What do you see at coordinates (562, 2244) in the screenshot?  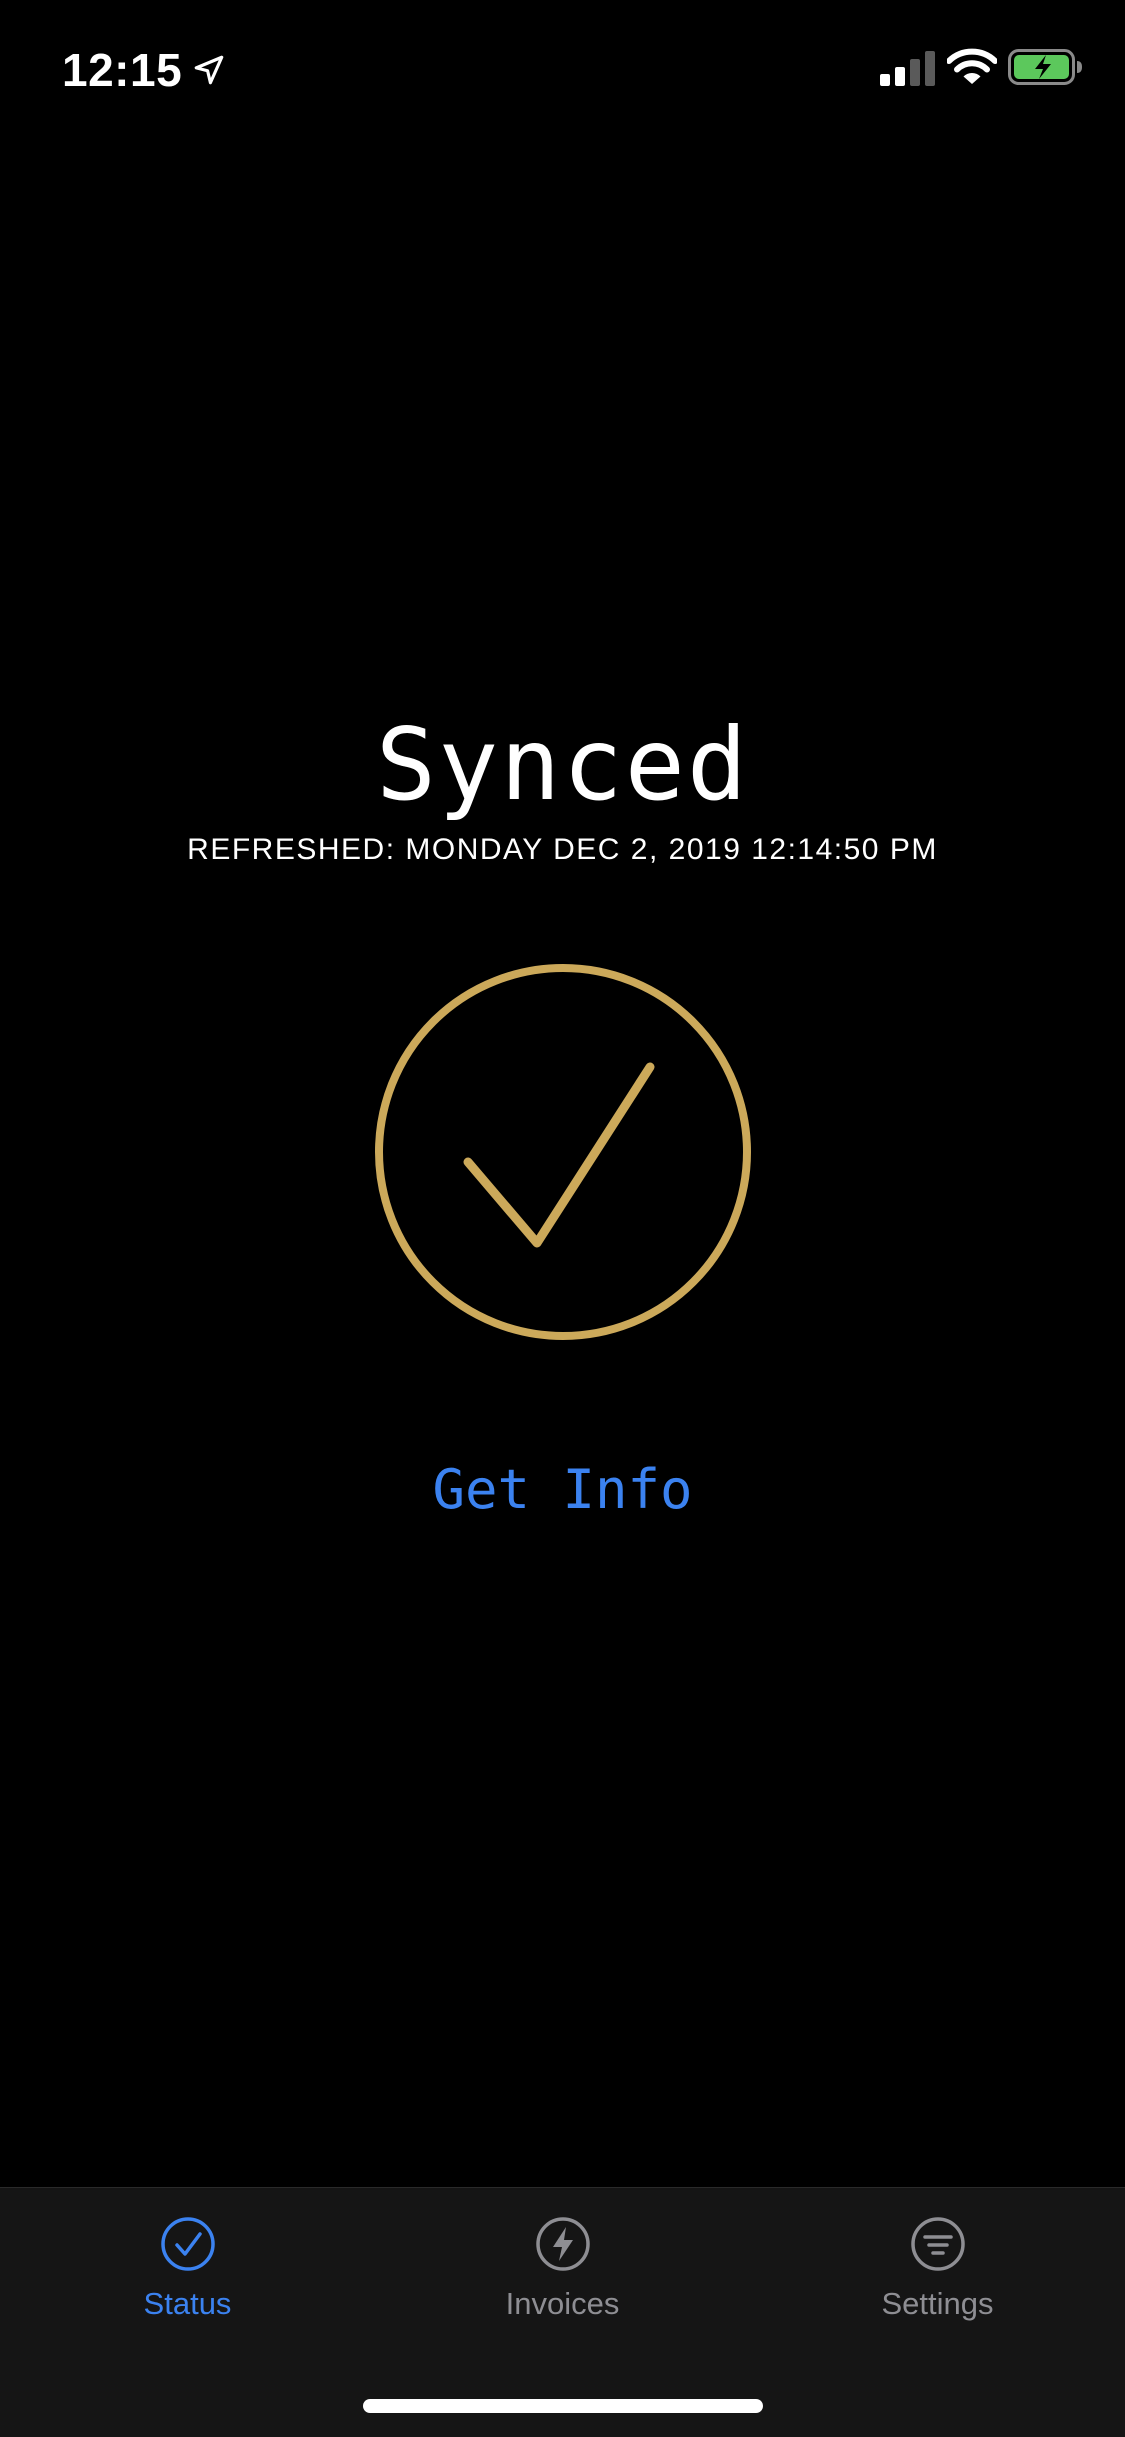 I see `lightning-circle-icon` at bounding box center [562, 2244].